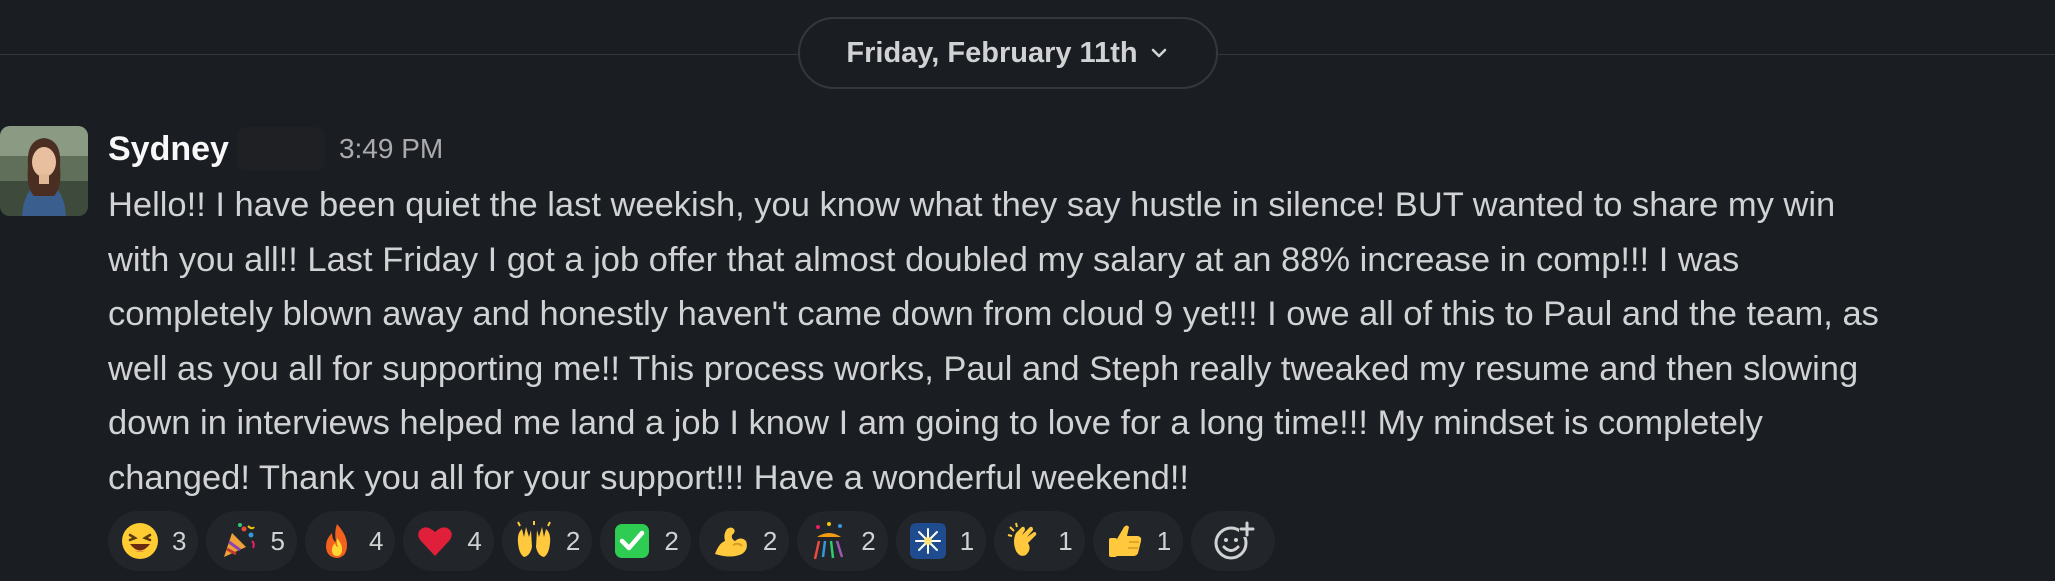 This screenshot has height=581, width=2055. Describe the element at coordinates (435, 541) in the screenshot. I see `red-heart-icon` at that location.